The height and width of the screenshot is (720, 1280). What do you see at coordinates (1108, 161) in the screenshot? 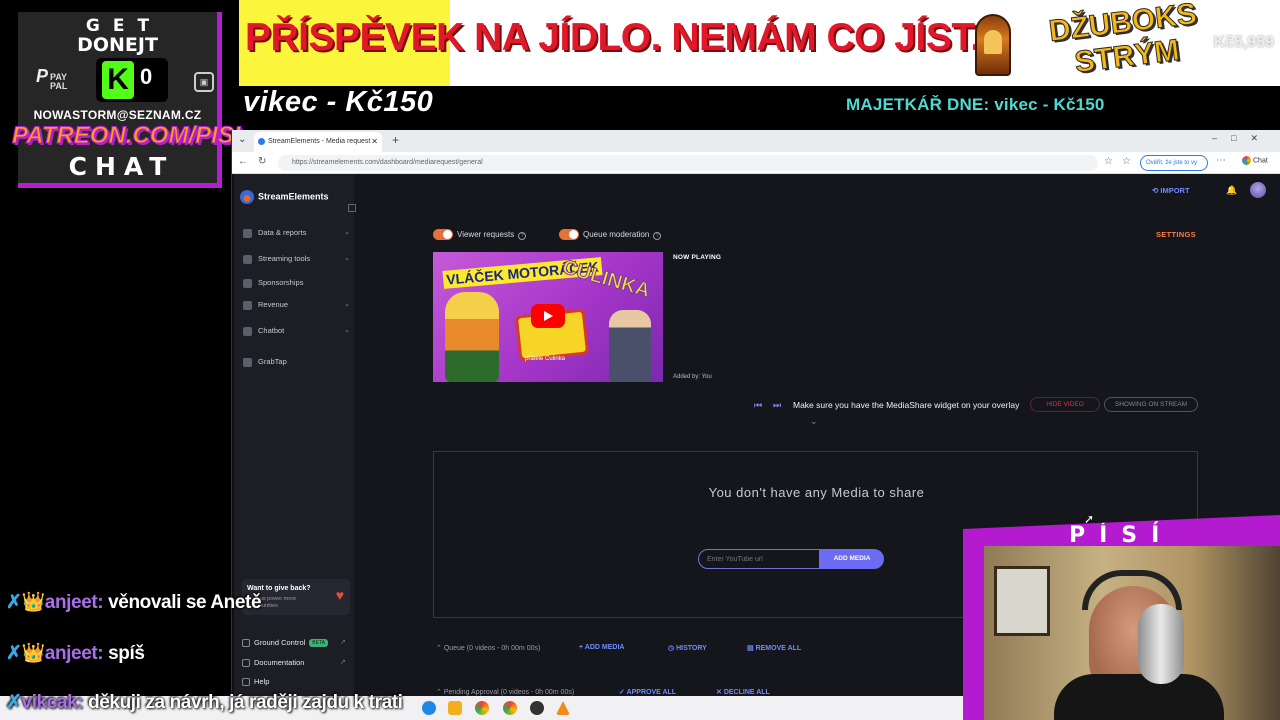
I see `bookmark-star-icon: ☆` at bounding box center [1108, 161].